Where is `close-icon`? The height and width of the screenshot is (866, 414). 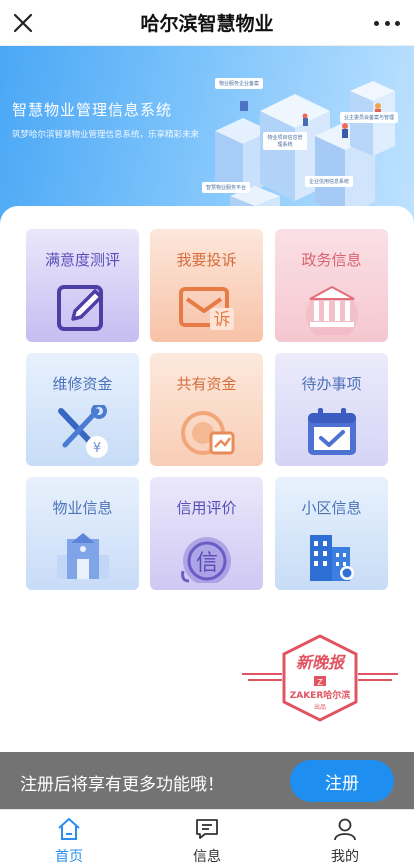
close-icon is located at coordinates (23, 23).